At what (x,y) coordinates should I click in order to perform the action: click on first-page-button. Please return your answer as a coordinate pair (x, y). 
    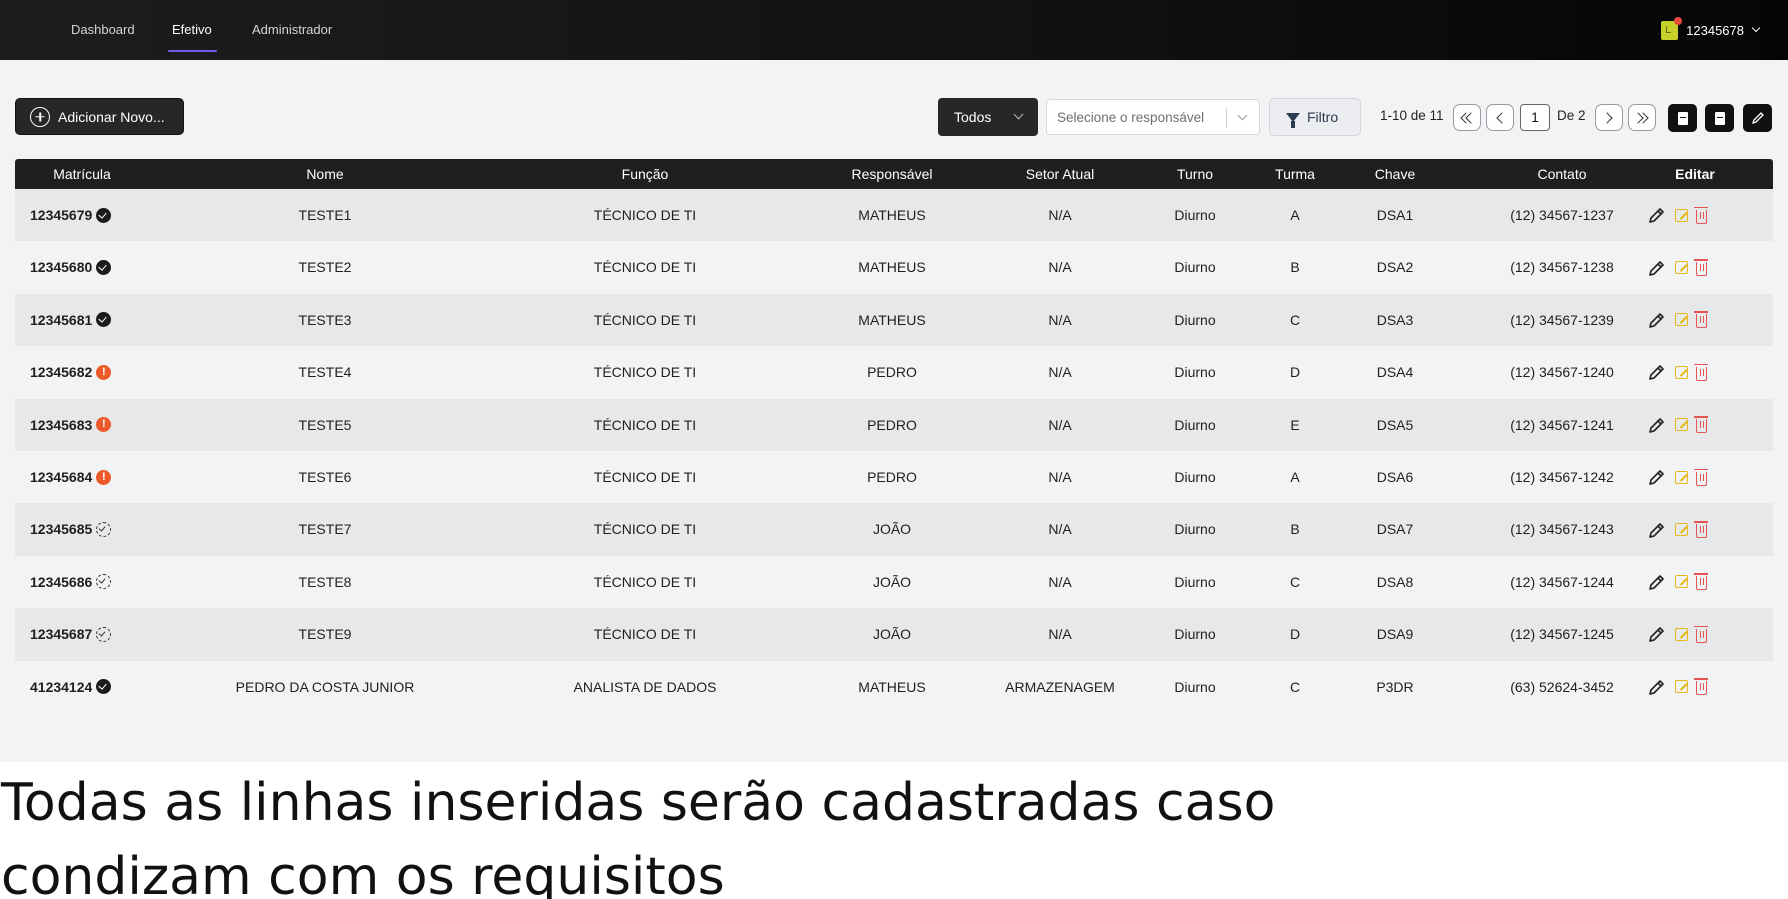
    Looking at the image, I should click on (1467, 117).